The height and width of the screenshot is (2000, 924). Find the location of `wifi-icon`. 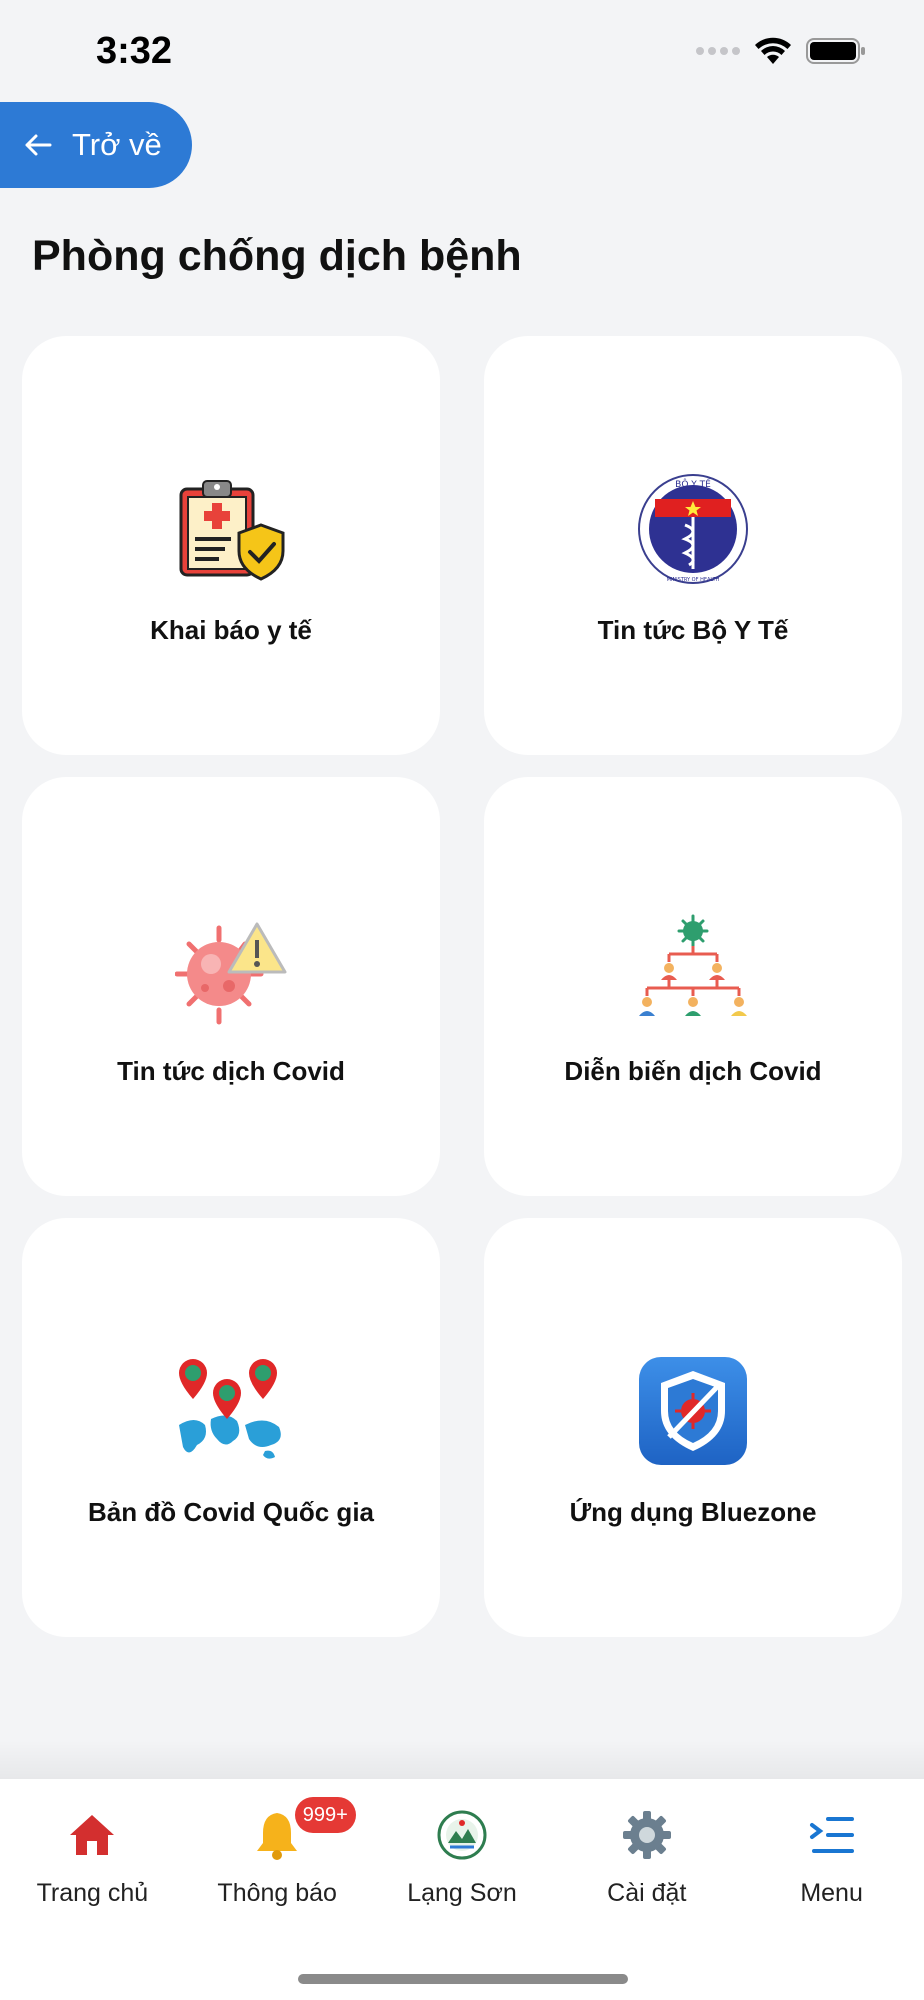

wifi-icon is located at coordinates (773, 50).